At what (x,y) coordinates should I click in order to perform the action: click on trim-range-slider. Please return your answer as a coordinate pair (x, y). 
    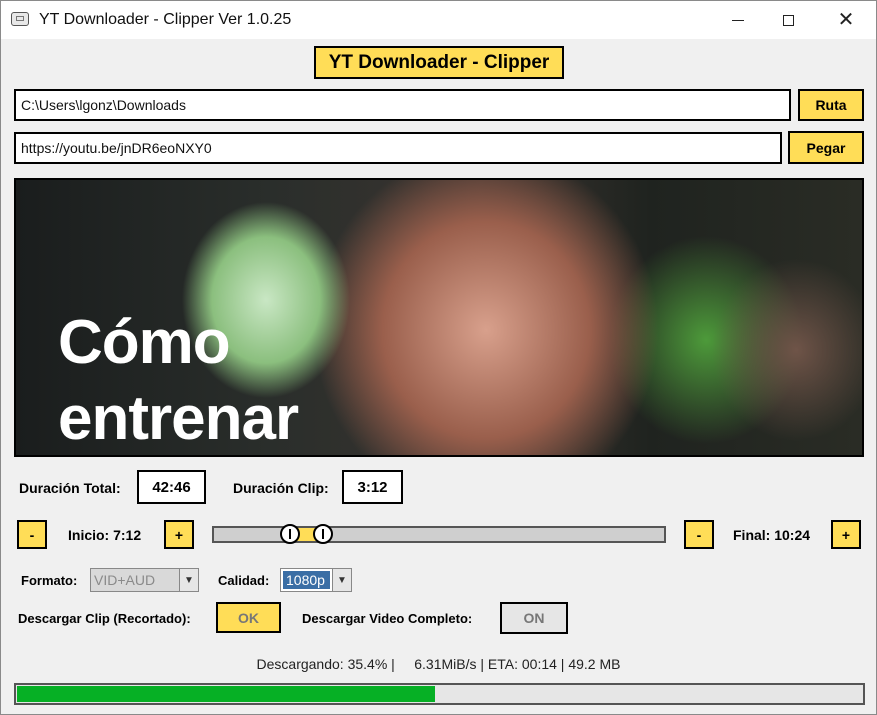
    Looking at the image, I should click on (439, 534).